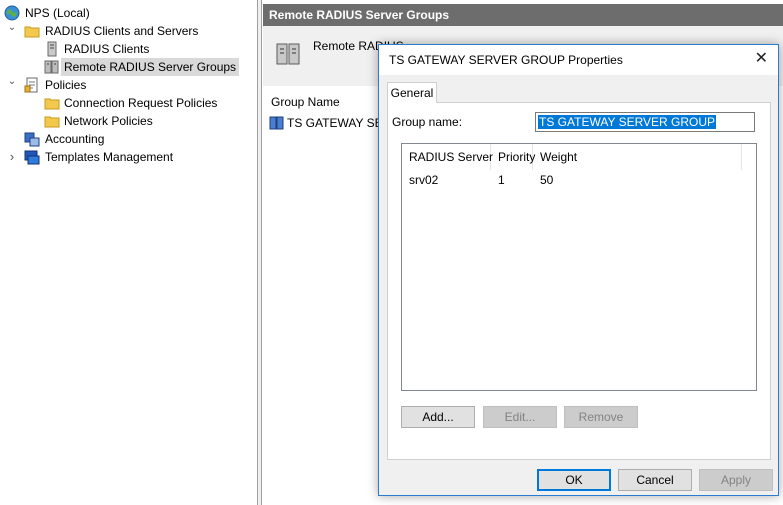  What do you see at coordinates (260, 252) in the screenshot?
I see `pane-splitter` at bounding box center [260, 252].